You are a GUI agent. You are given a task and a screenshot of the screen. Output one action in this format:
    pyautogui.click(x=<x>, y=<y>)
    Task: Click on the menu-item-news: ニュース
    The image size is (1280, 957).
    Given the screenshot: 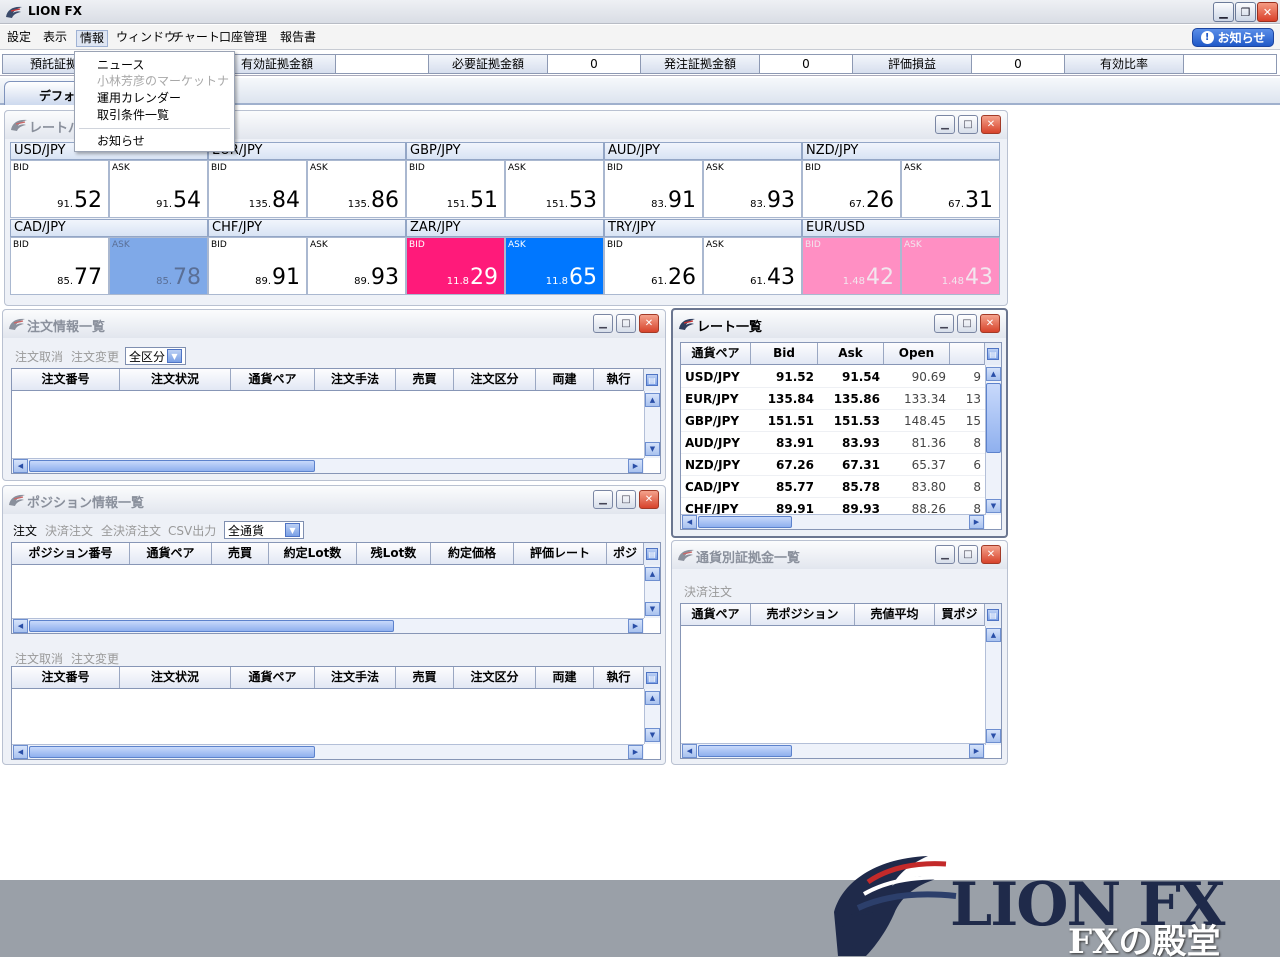 What is the action you would take?
    pyautogui.click(x=120, y=64)
    